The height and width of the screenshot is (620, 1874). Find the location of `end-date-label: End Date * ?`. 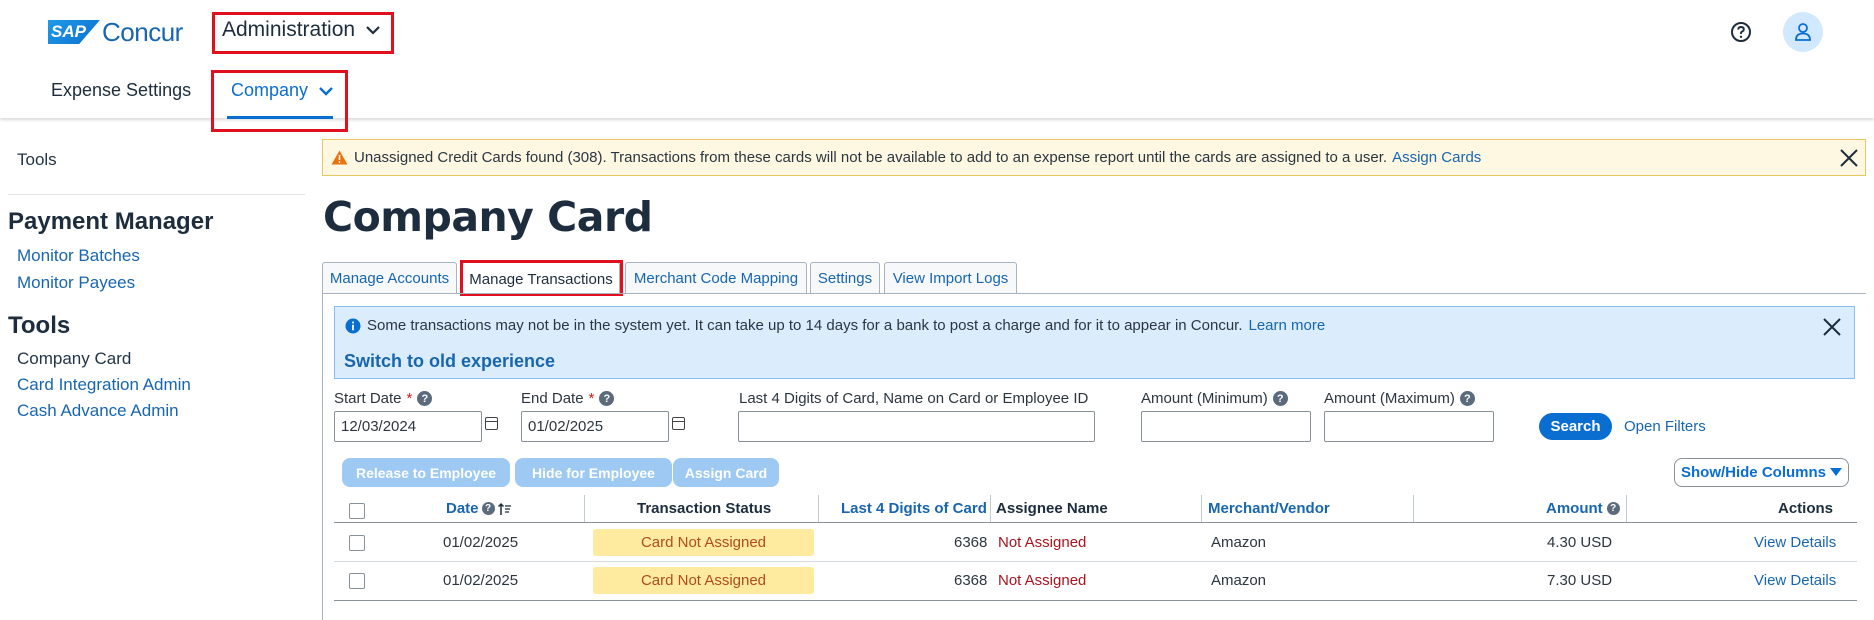

end-date-label: End Date * ? is located at coordinates (568, 398).